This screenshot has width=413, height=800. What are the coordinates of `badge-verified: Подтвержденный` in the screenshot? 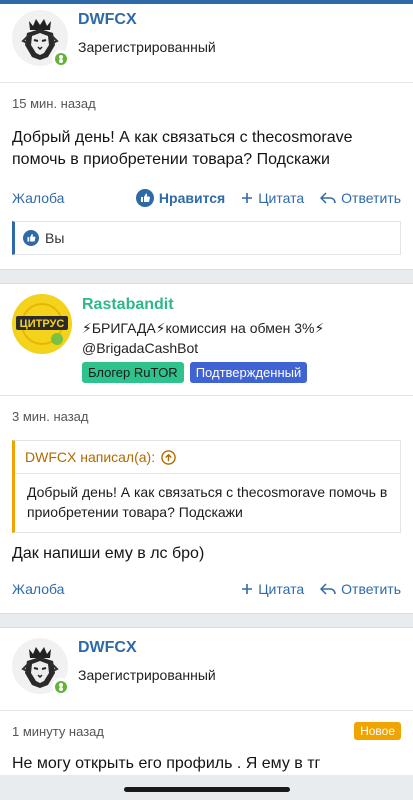 It's located at (248, 372).